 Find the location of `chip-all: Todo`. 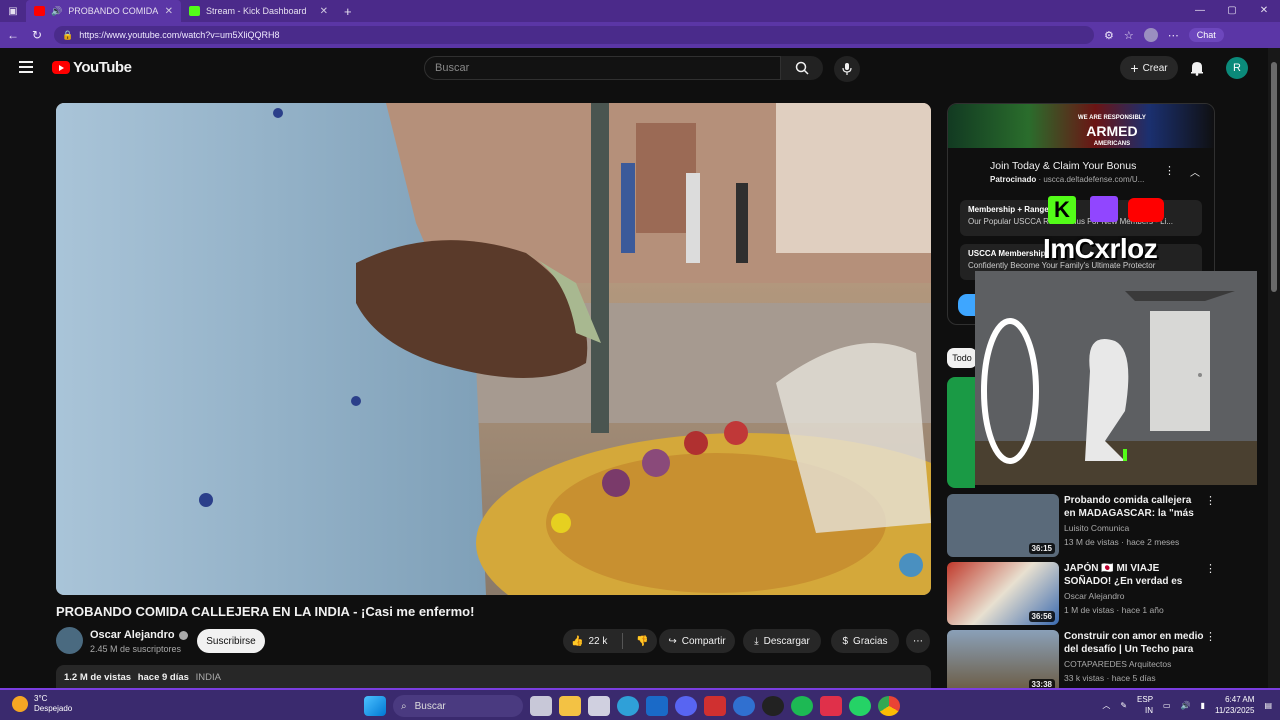

chip-all: Todo is located at coordinates (962, 358).